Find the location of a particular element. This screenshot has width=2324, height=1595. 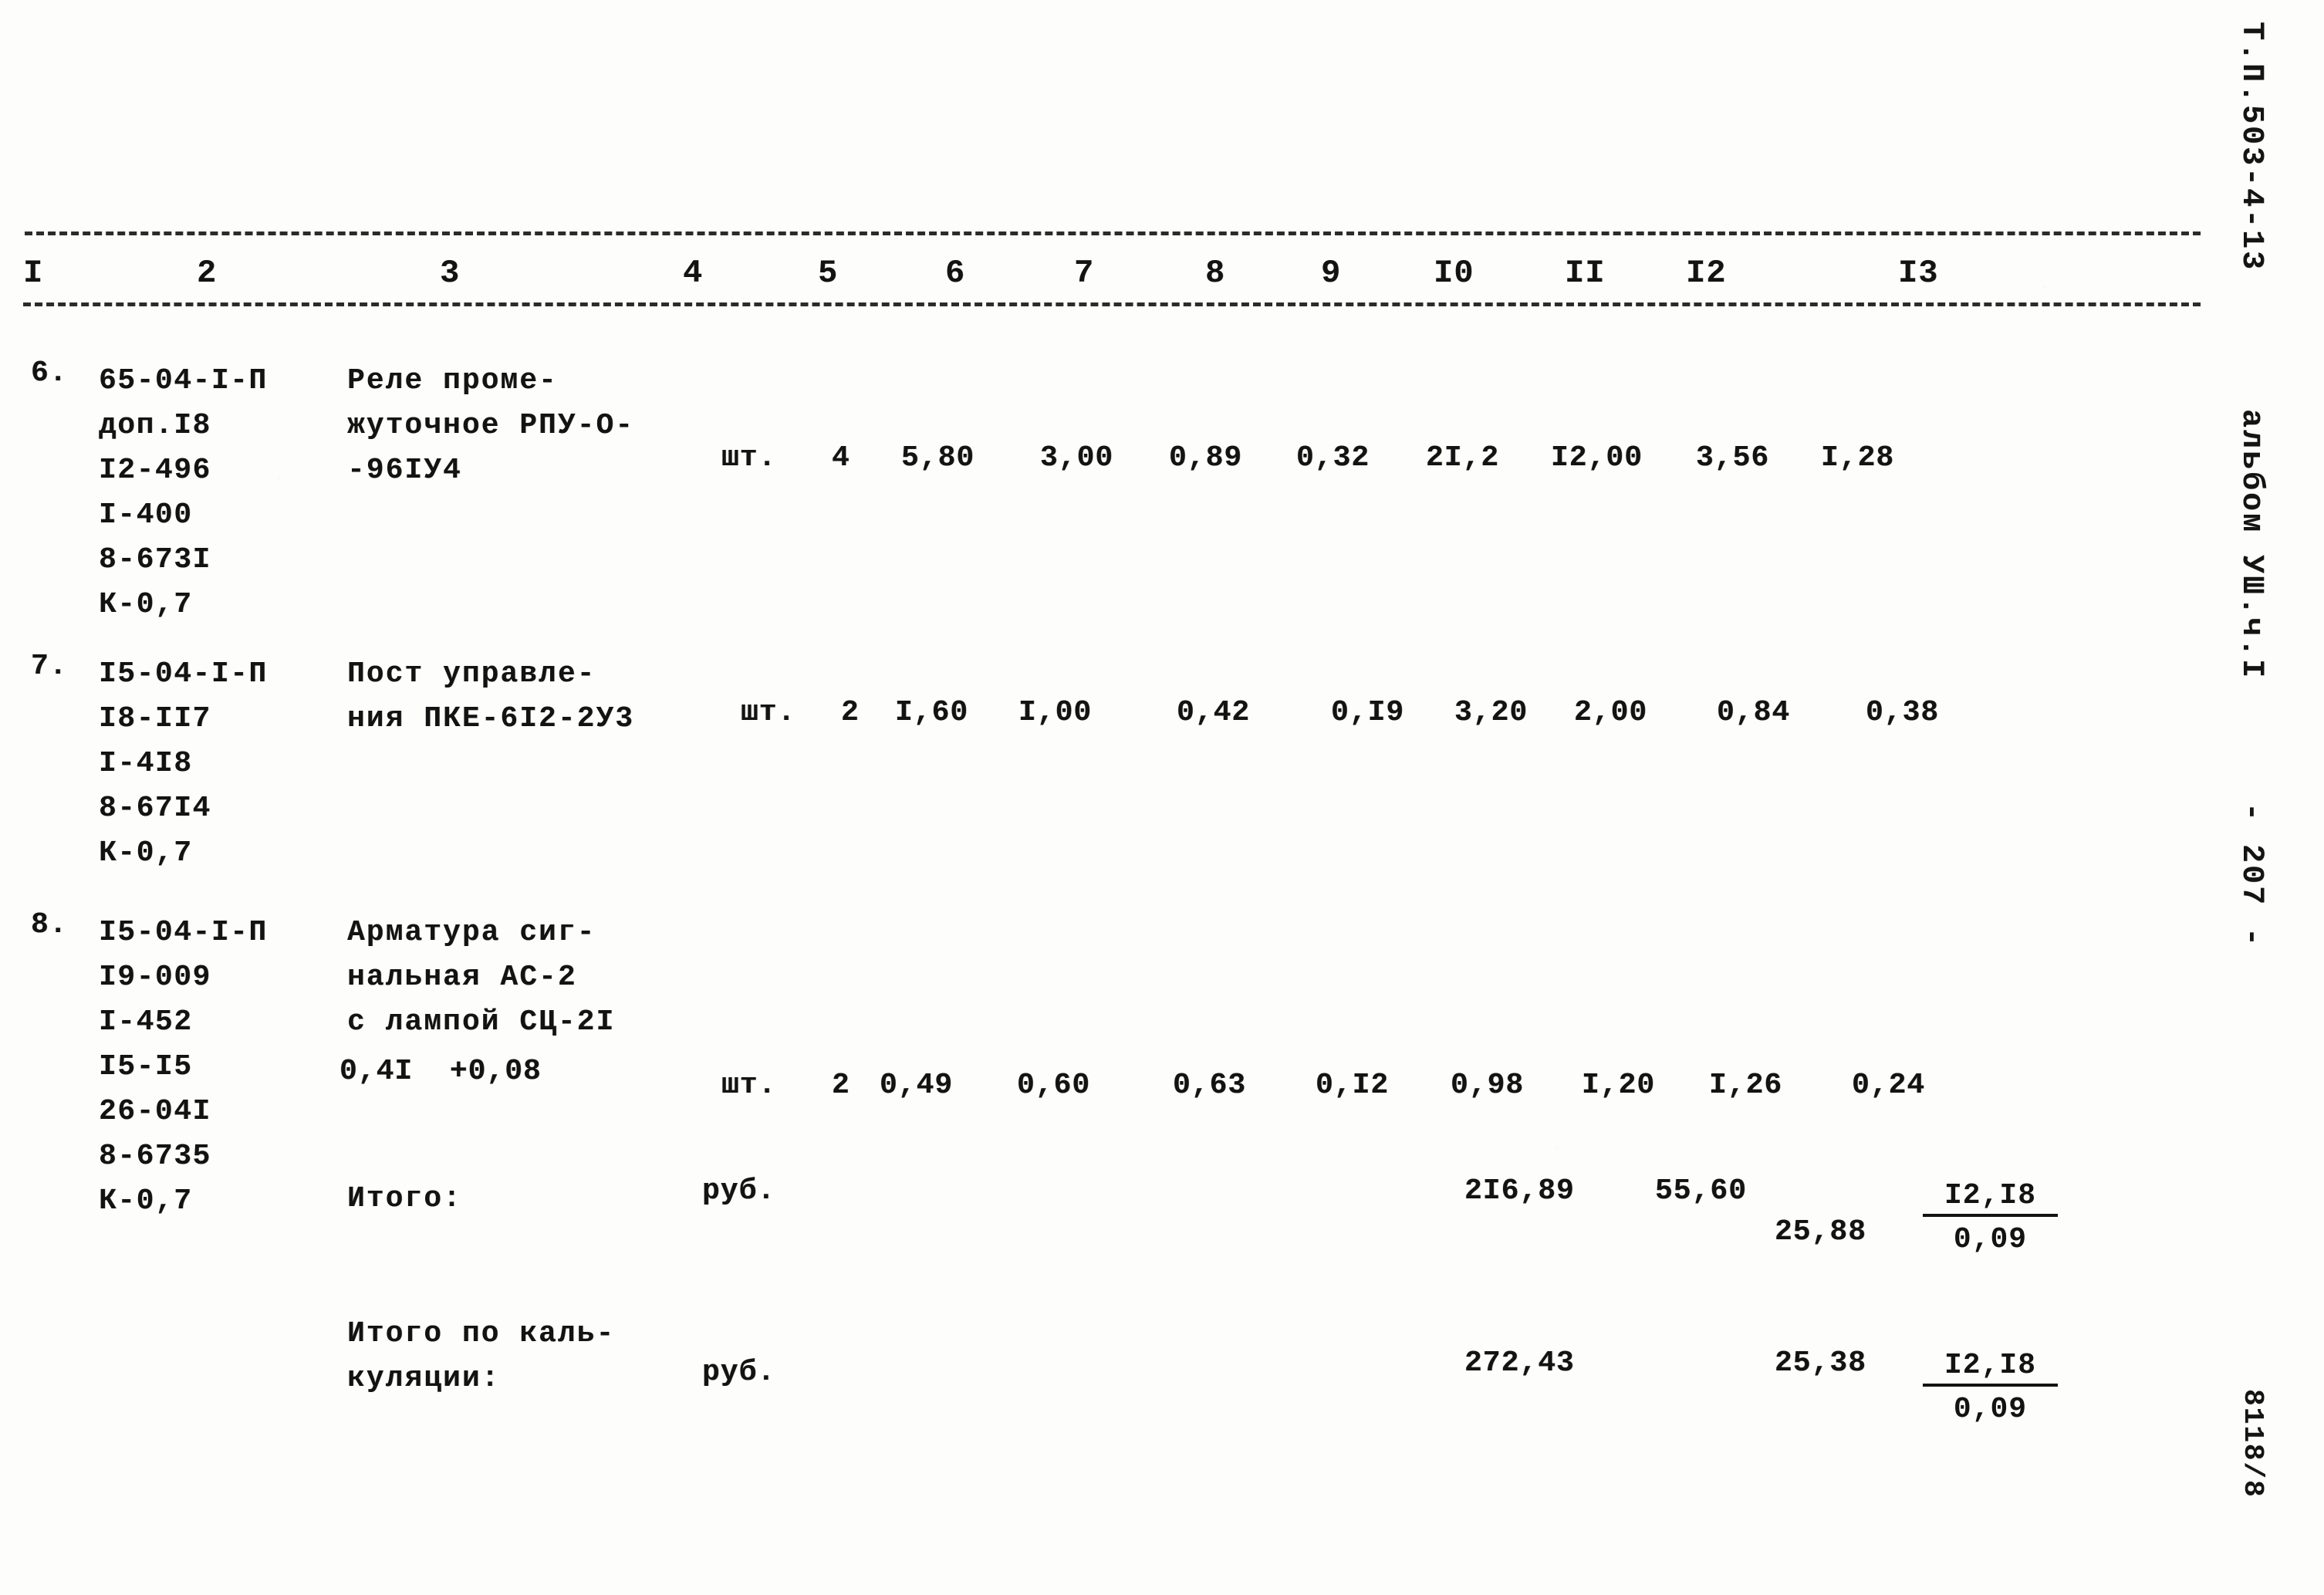

column-number-3: 3 is located at coordinates (450, 273).